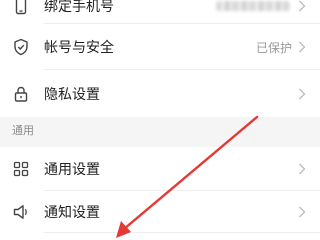 This screenshot has width=320, height=240. Describe the element at coordinates (160, 236) in the screenshot. I see `settings-row-partial` at that location.